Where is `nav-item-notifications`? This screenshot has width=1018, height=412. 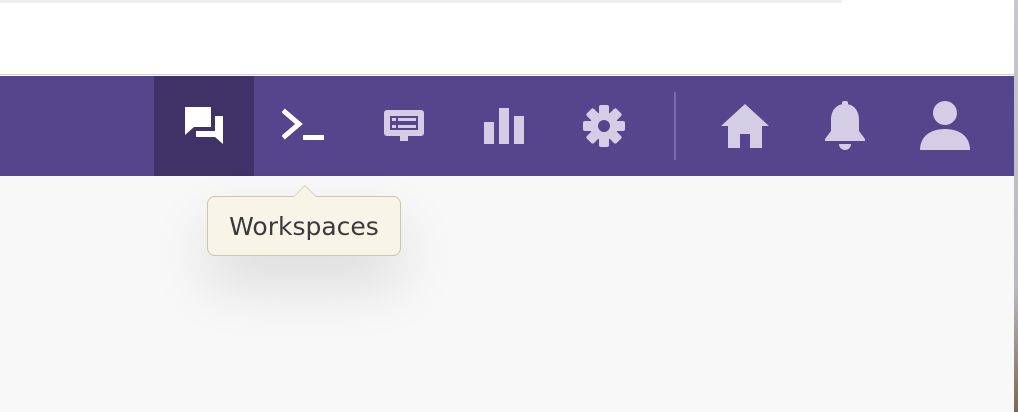
nav-item-notifications is located at coordinates (845, 126).